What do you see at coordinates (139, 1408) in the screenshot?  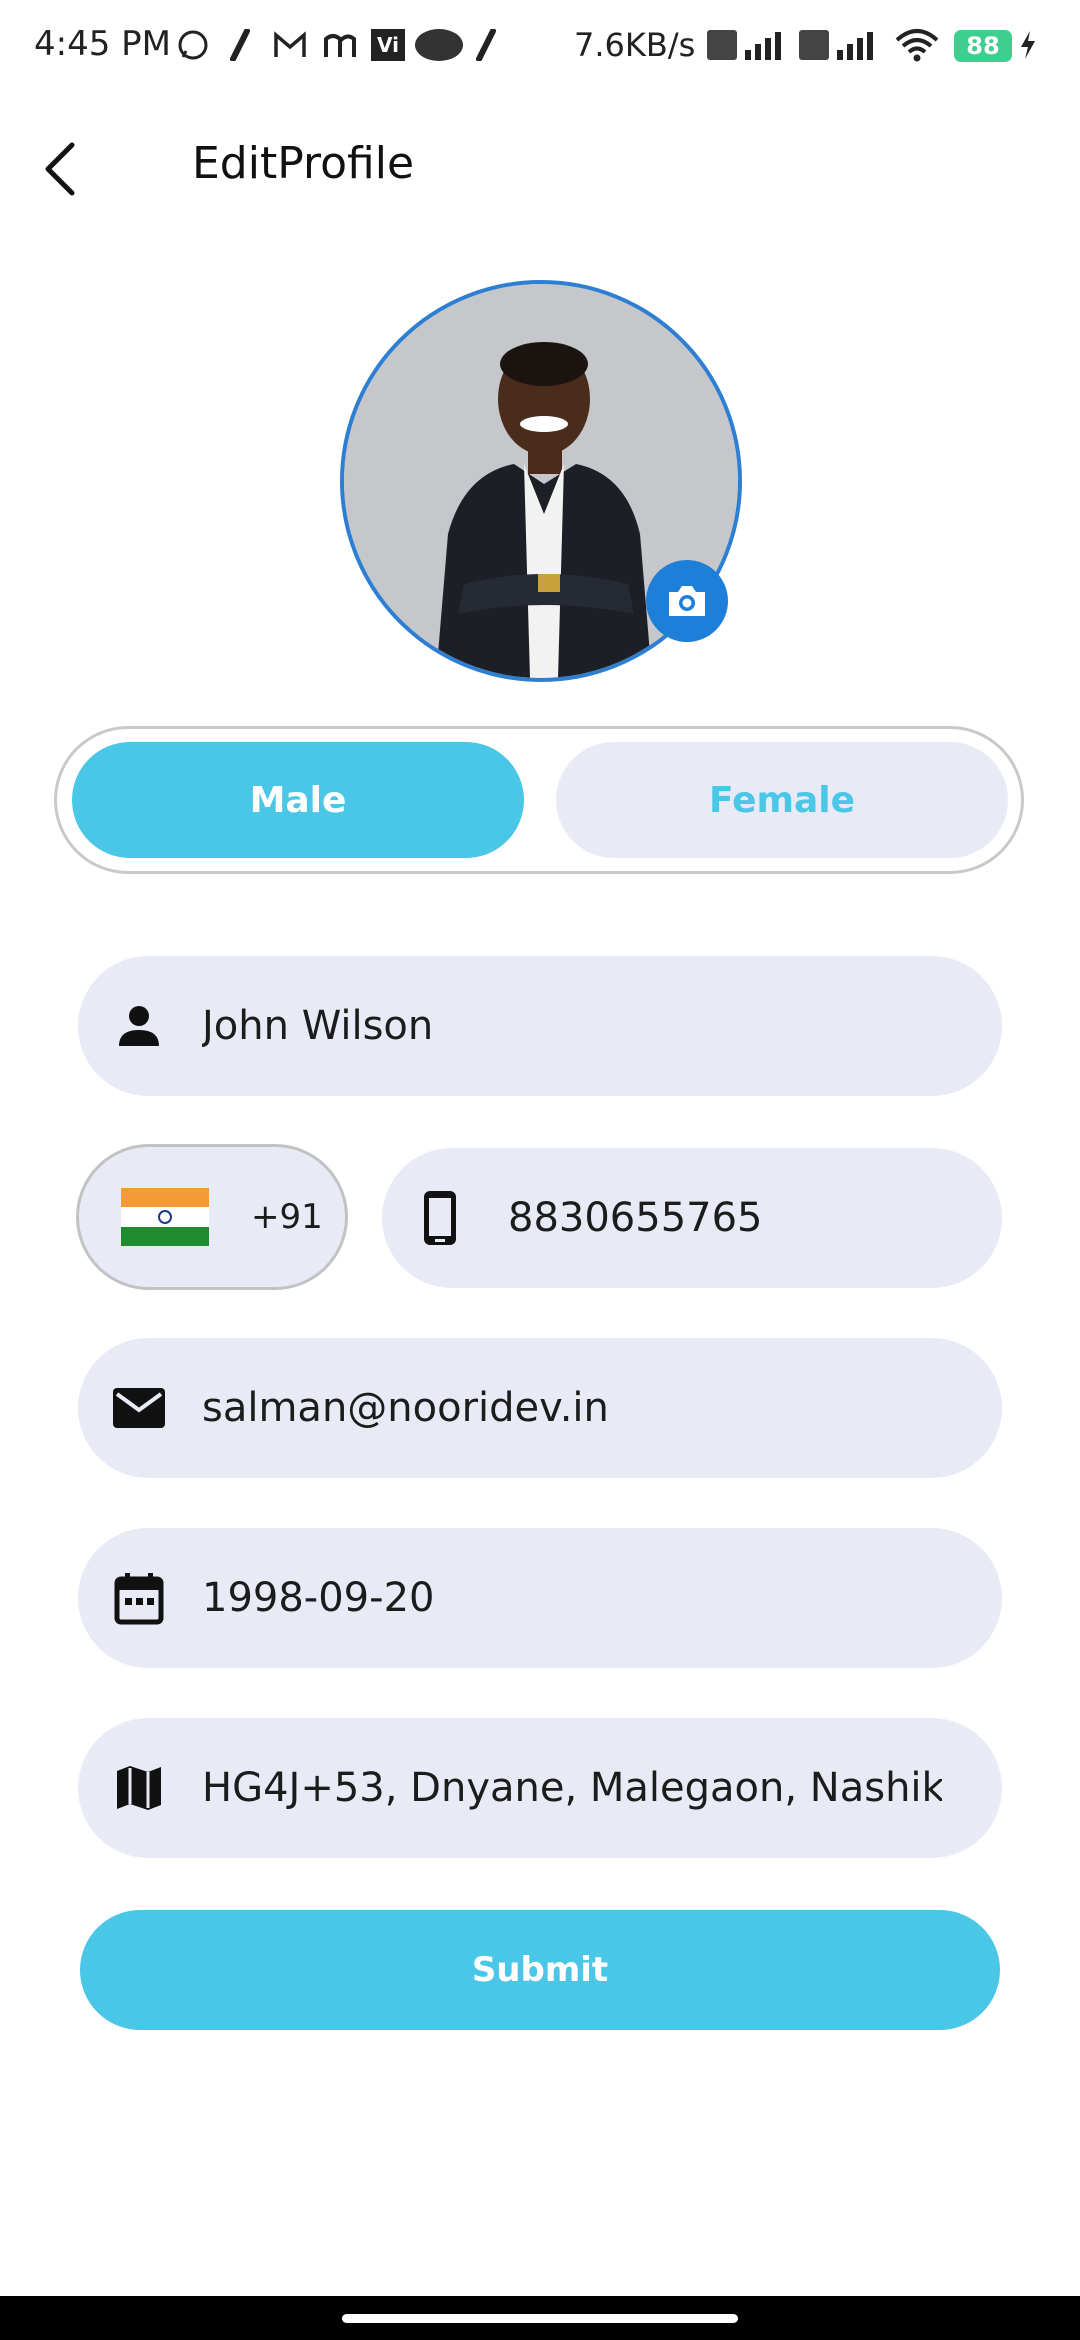 I see `email-icon` at bounding box center [139, 1408].